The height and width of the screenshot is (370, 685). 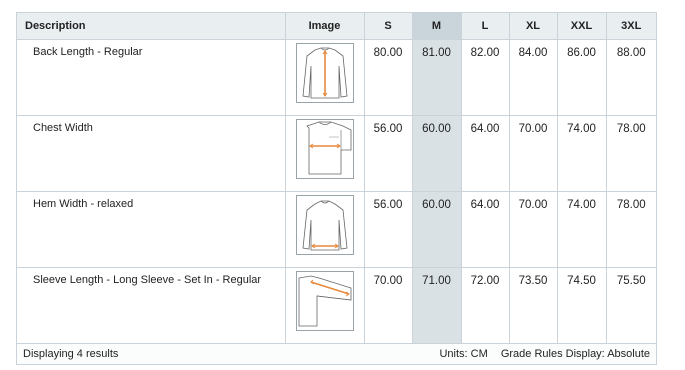 I want to click on header-size-3xl: 3XL, so click(x=631, y=26).